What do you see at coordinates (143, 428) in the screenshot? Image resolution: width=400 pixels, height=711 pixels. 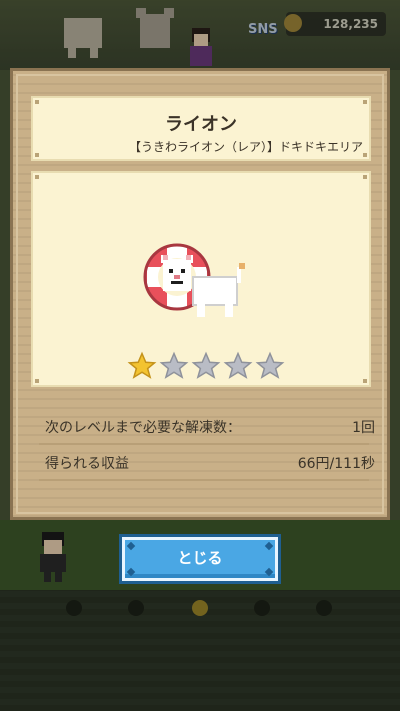 I see `next-level-label: 次のレベルまで必要な解凍数：` at bounding box center [143, 428].